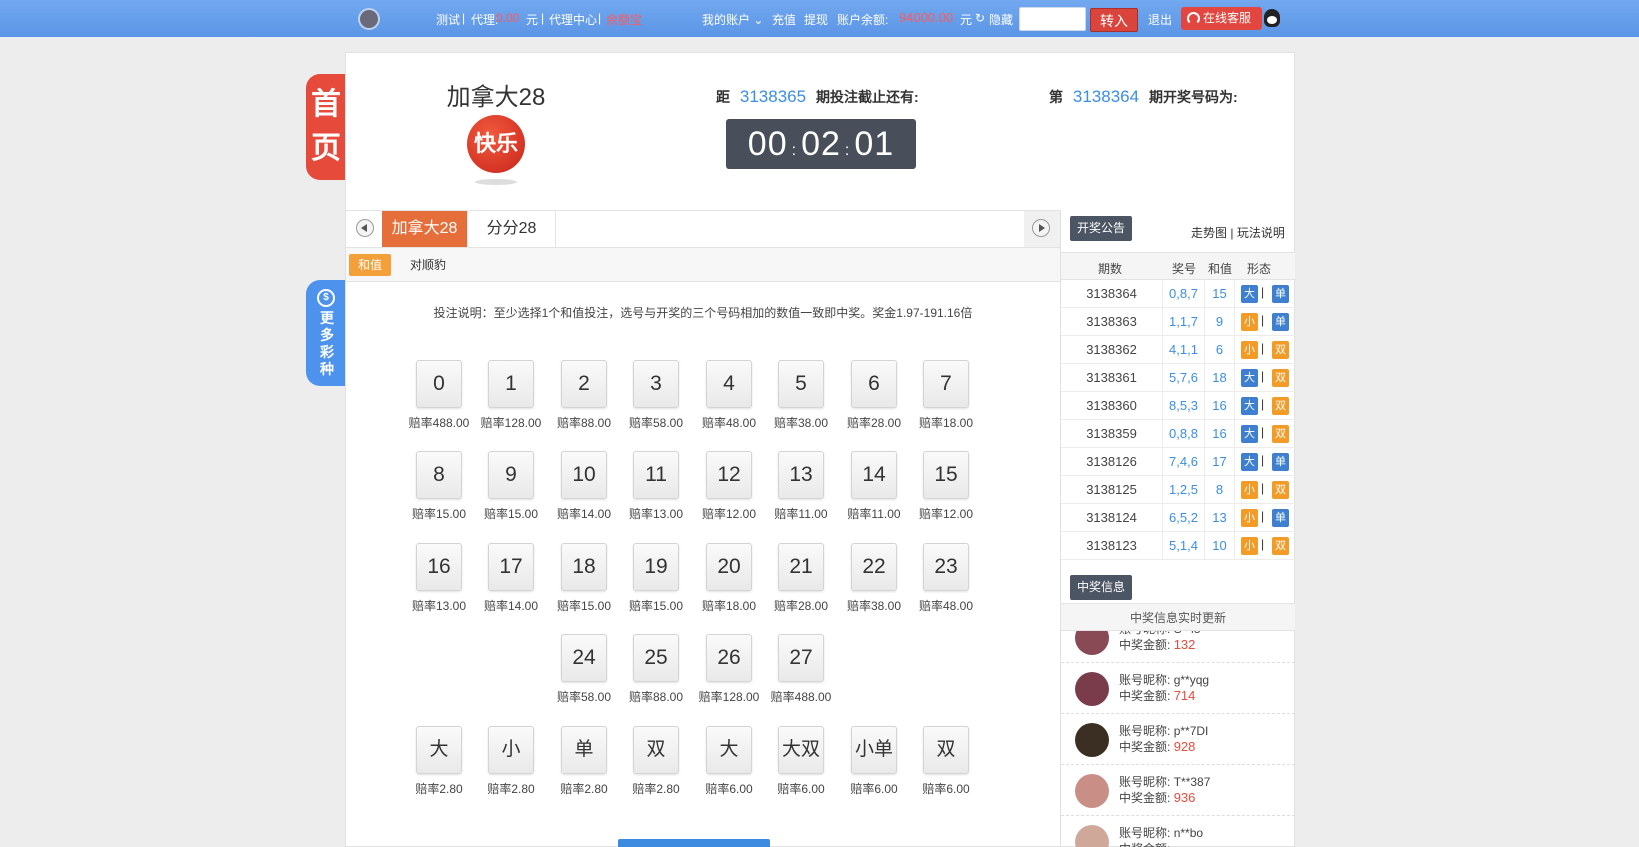 This screenshot has width=1639, height=847. Describe the element at coordinates (439, 567) in the screenshot. I see `number-button: 16` at that location.